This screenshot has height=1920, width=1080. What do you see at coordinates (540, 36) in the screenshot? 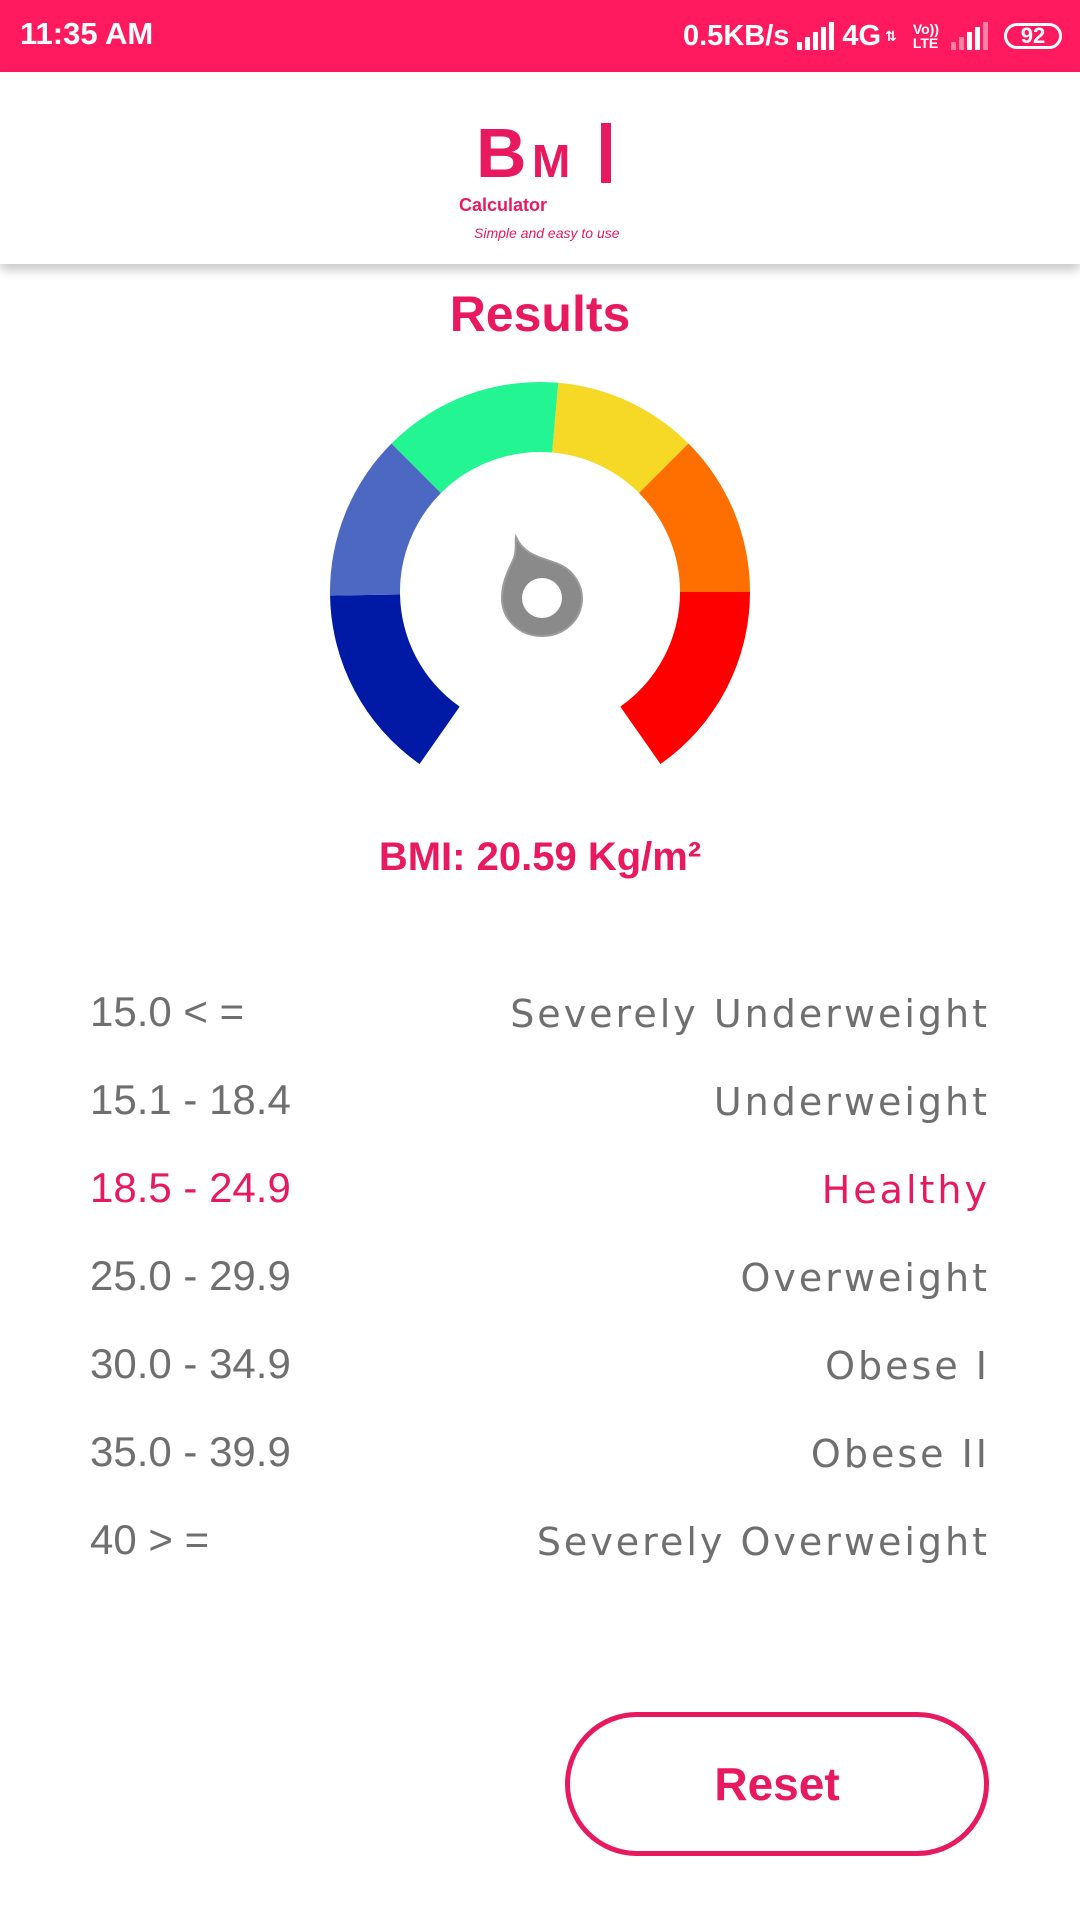
I see `status-bar: 11:35 AM 0.5KB/s 4G ⇅ Vo)) LTE 92` at bounding box center [540, 36].